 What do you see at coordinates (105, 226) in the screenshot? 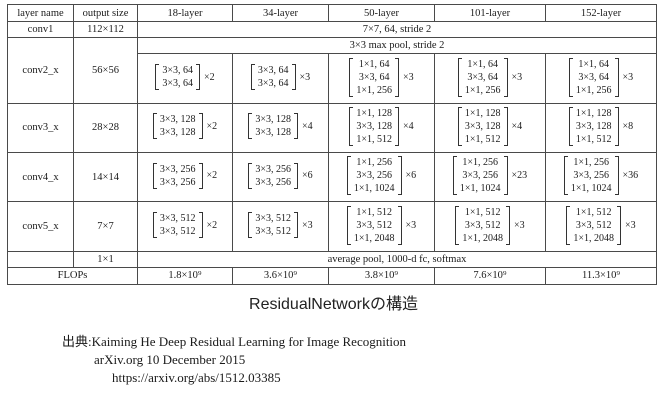
I see `conv5-size: 7×7` at bounding box center [105, 226].